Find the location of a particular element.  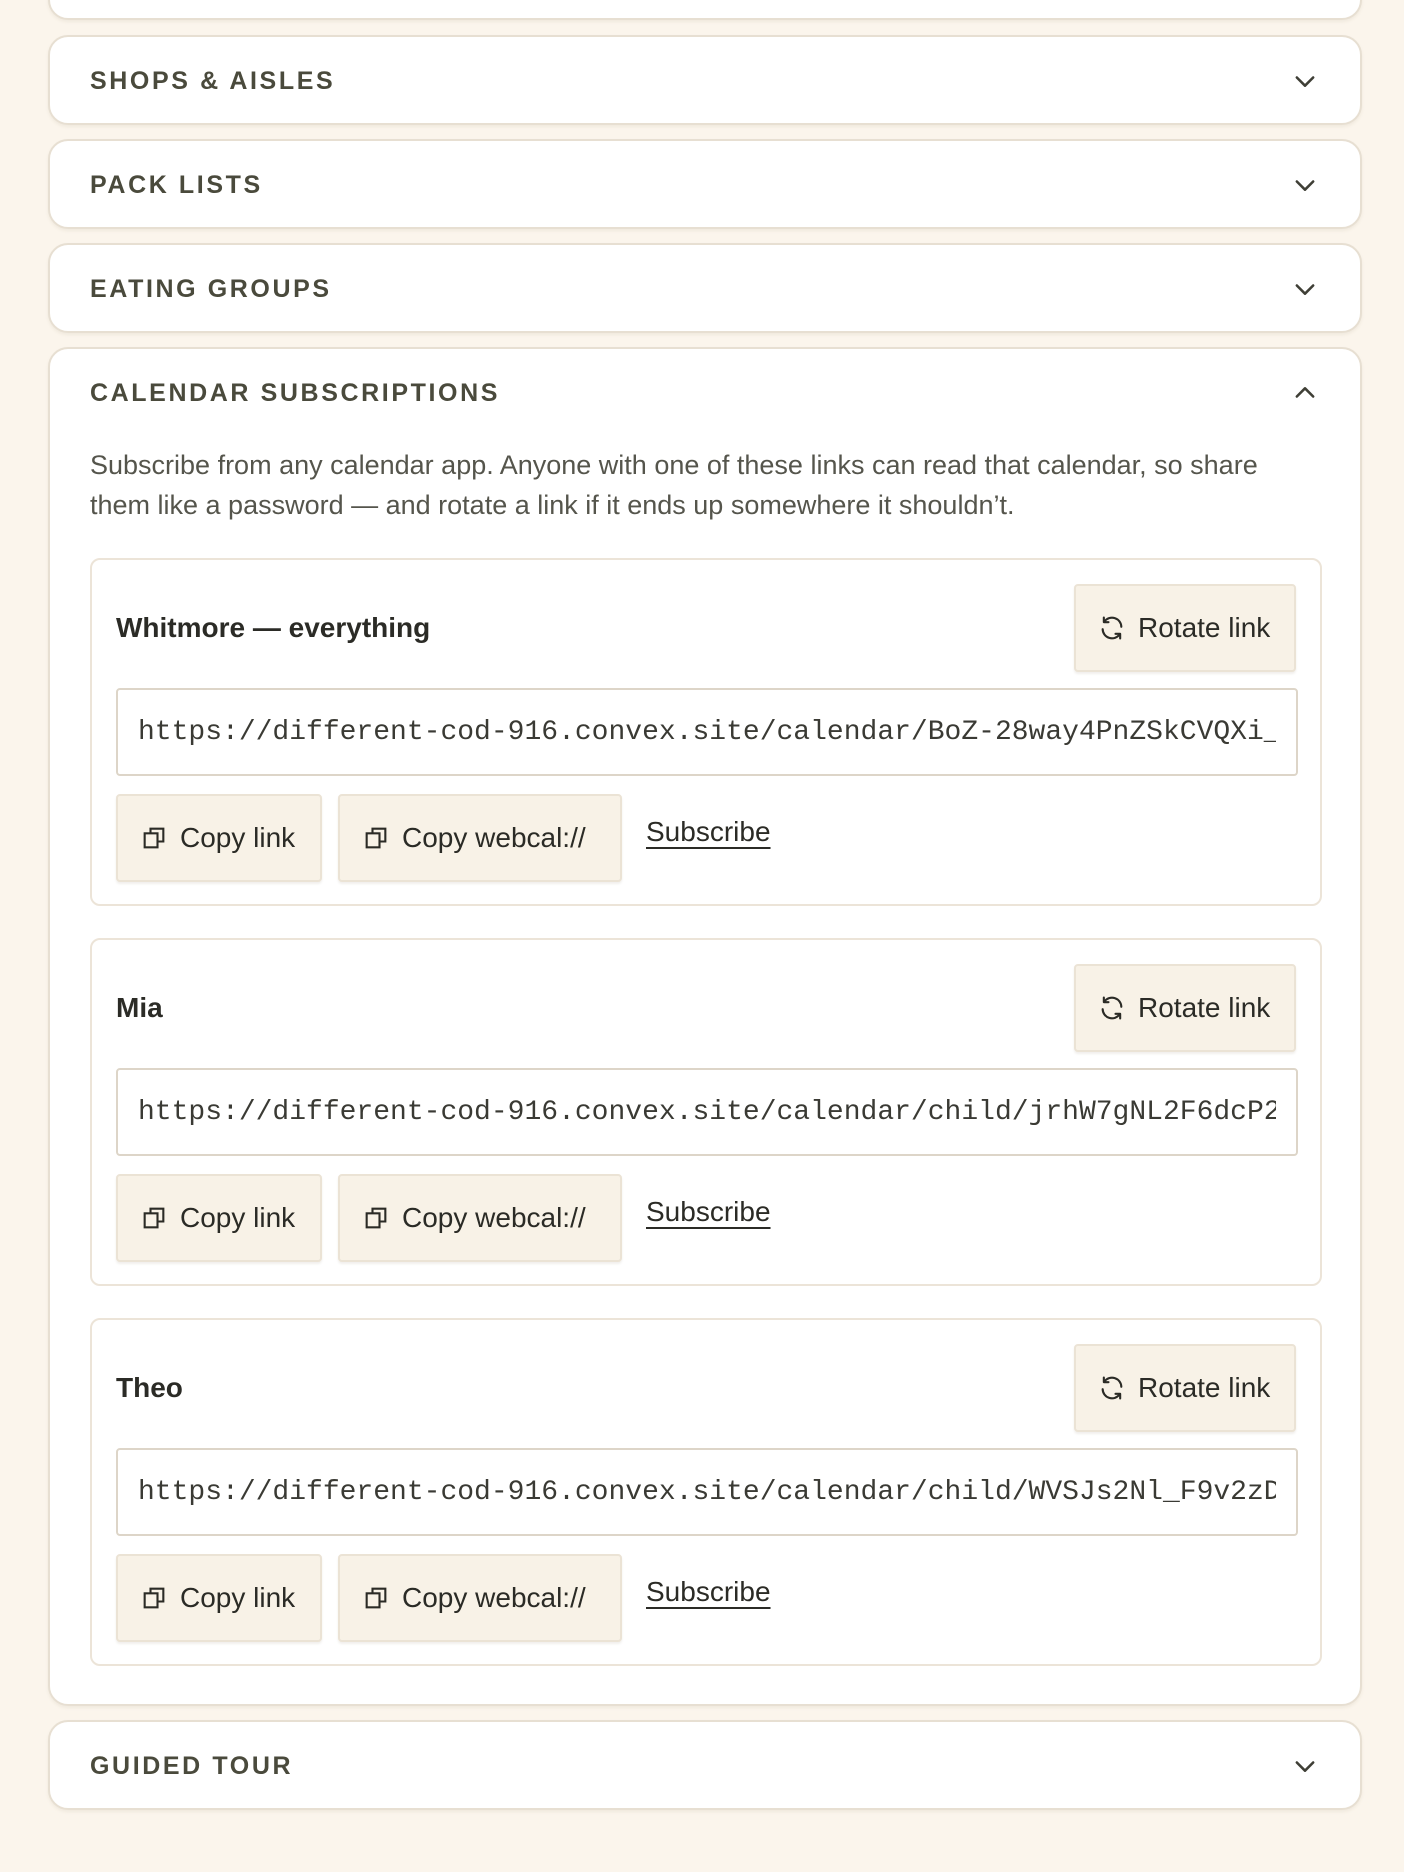

section-title: GUIDED TOUR is located at coordinates (192, 1765).